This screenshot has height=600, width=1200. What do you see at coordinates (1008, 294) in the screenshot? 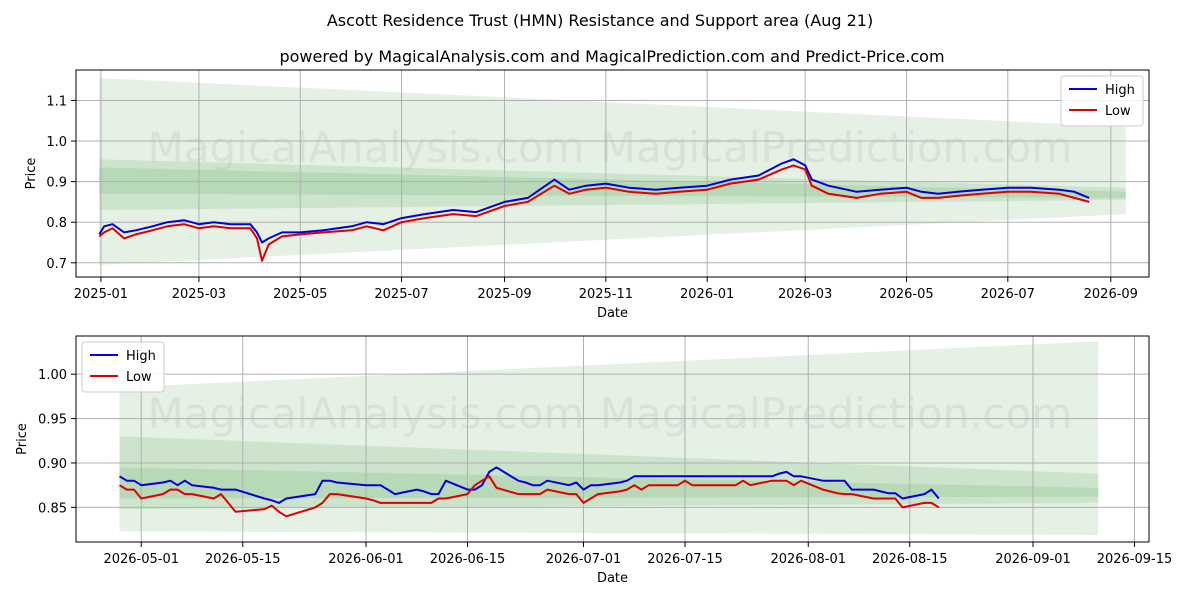
I see `x-tick-label: 2026-07` at bounding box center [1008, 294].